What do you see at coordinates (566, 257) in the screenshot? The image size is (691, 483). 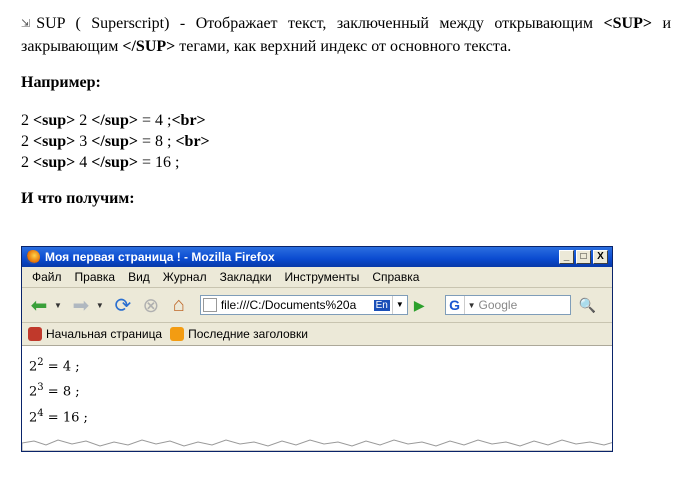 I see `minimize-button: _` at bounding box center [566, 257].